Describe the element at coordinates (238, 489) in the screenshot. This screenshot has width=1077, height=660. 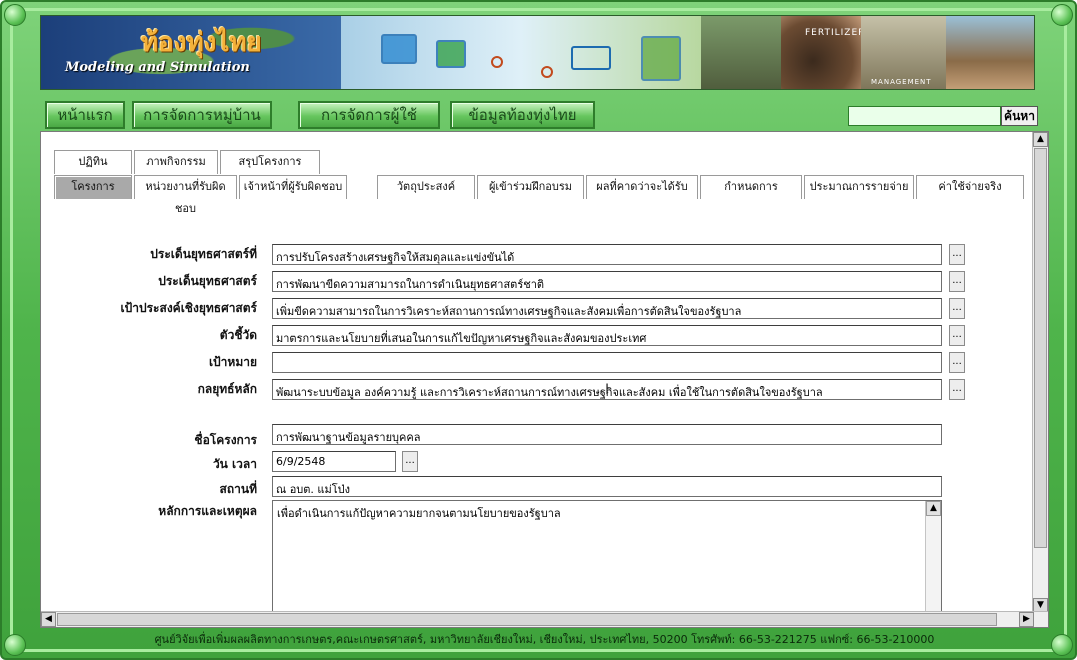
I see `place-label: สถานที่` at that location.